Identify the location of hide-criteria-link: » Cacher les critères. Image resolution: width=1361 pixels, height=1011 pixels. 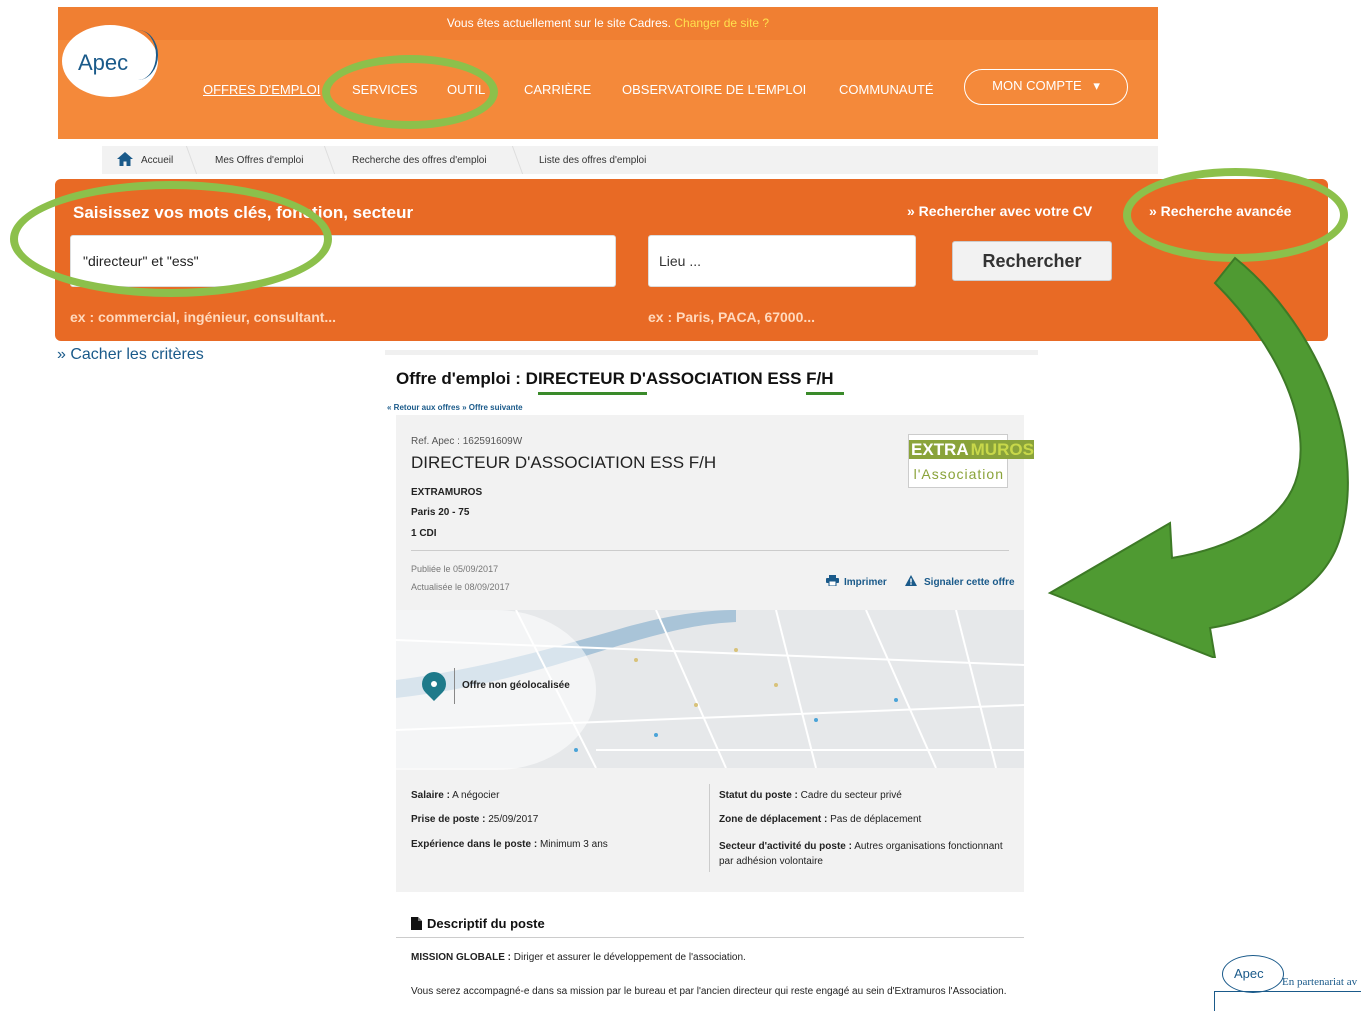
(130, 355).